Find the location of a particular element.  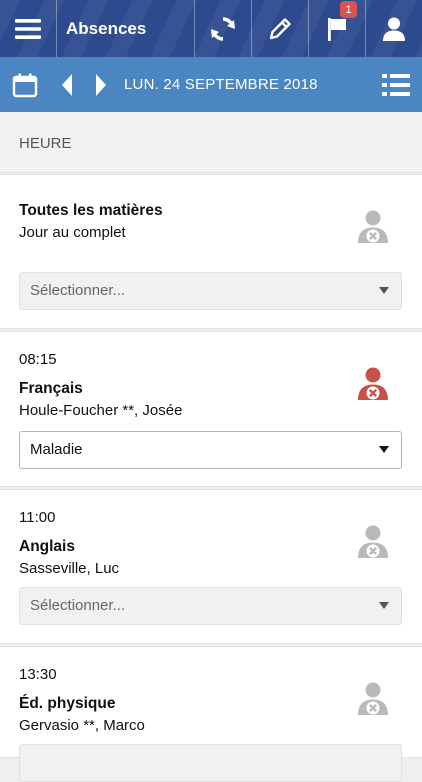

menu-button is located at coordinates (28, 28).